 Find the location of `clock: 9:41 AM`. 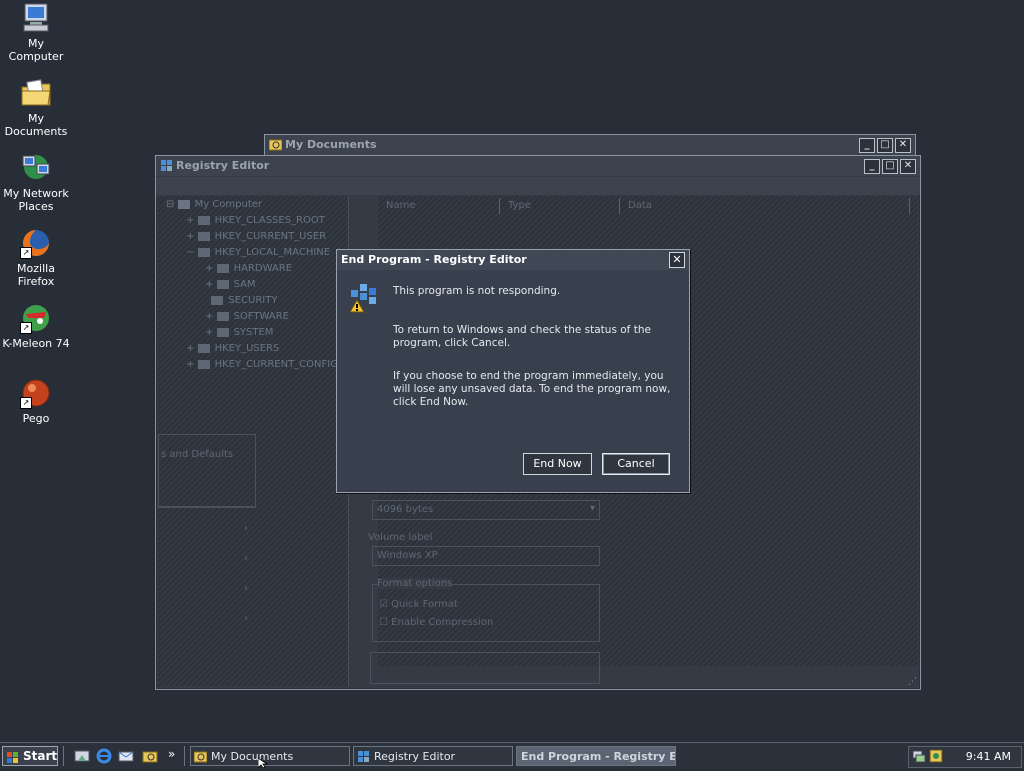

clock: 9:41 AM is located at coordinates (988, 756).